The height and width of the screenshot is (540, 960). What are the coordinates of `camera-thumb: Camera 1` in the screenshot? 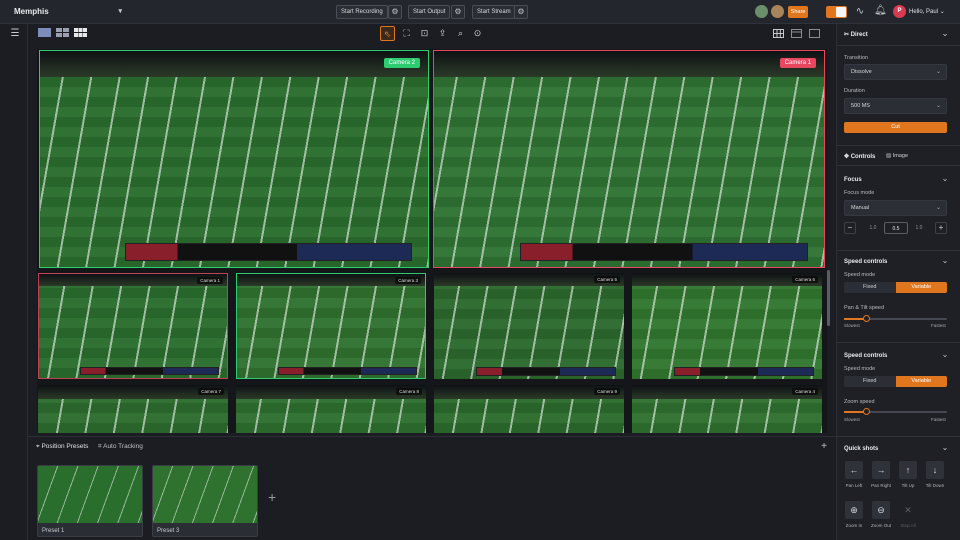 It's located at (133, 326).